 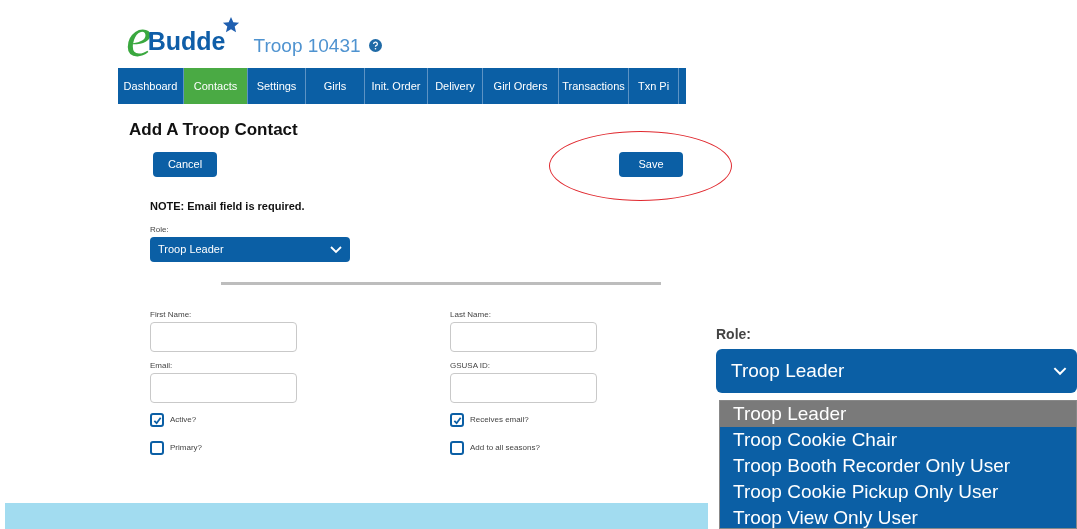 I want to click on help-icon, so click(x=375, y=46).